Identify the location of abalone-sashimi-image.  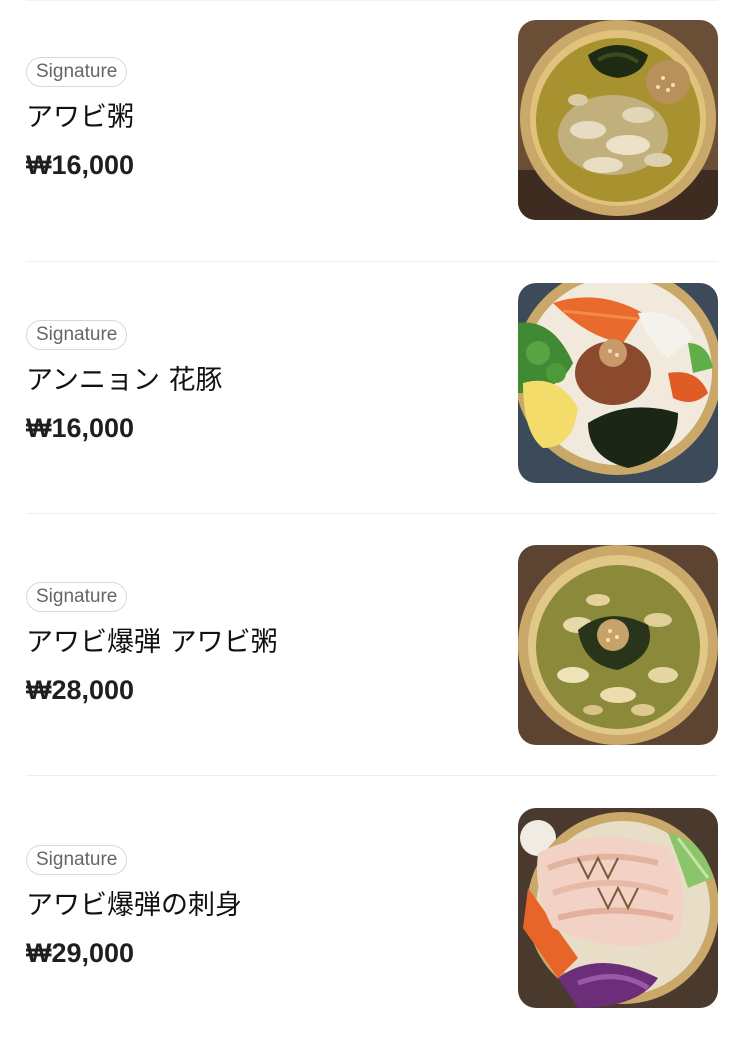
(618, 908).